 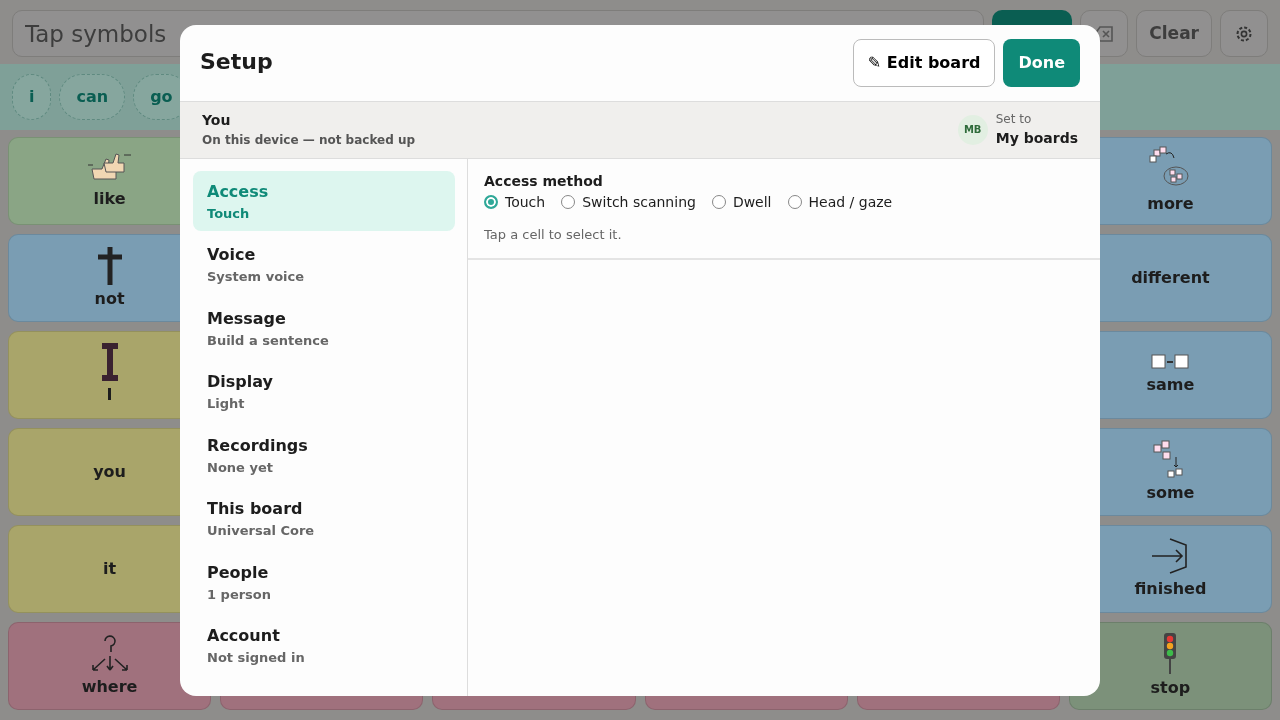 I want to click on profile-name: You, so click(x=217, y=120).